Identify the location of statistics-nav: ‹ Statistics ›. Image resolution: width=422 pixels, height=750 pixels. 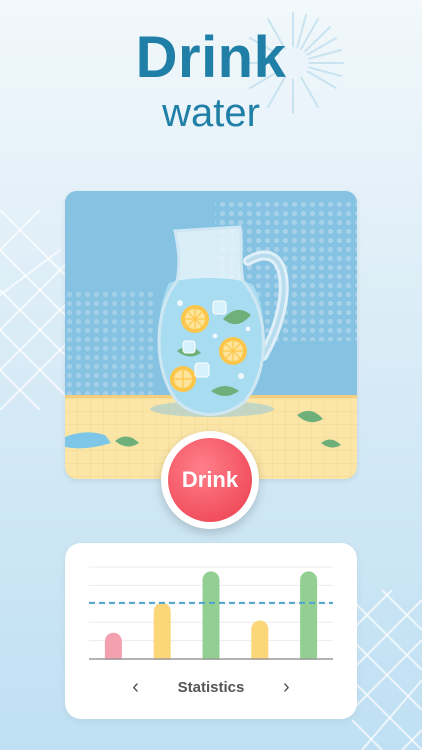
(211, 687).